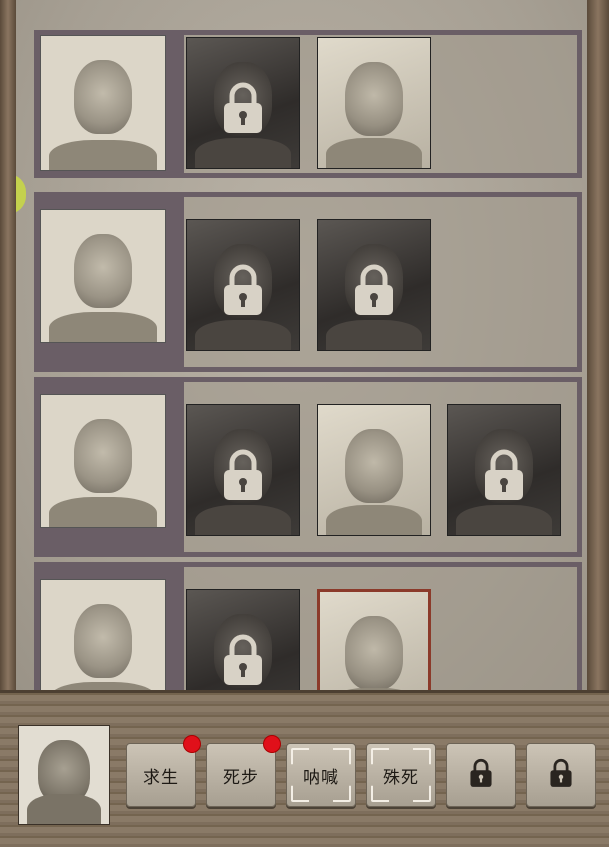 This screenshot has width=609, height=847. I want to click on avatar-shoulders, so click(64, 809).